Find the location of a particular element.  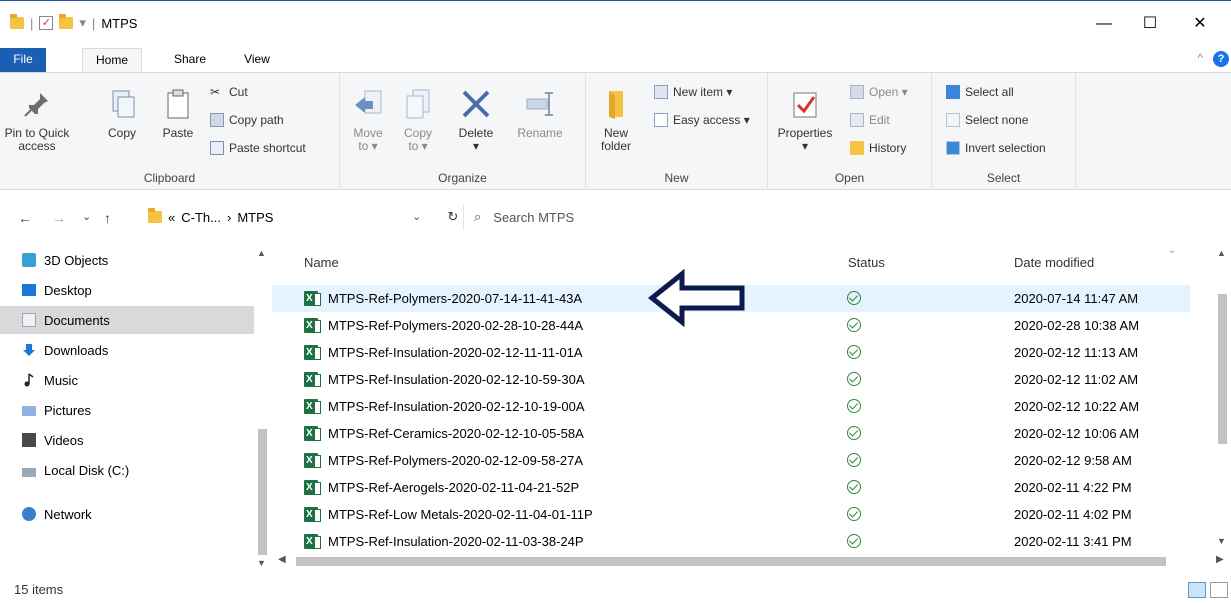

search-placeholder: Search MTPS is located at coordinates (534, 217).